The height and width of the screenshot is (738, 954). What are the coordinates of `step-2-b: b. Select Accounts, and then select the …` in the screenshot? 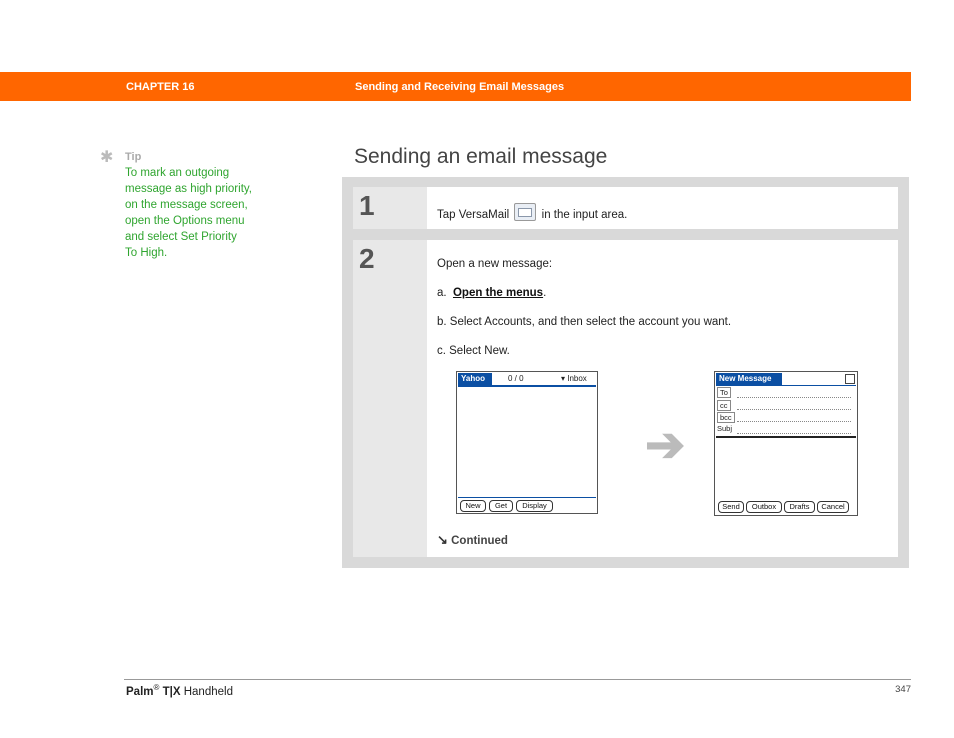 It's located at (584, 322).